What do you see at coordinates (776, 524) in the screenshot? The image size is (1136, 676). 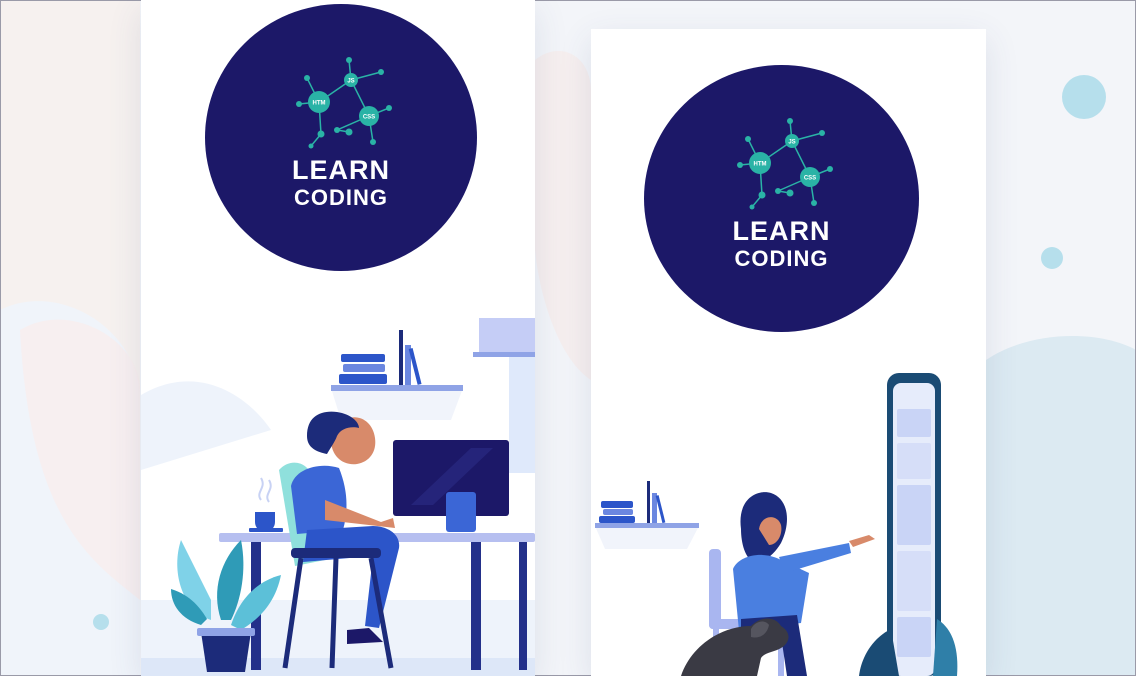 I see `woman-with-giant-phone-illustration` at bounding box center [776, 524].